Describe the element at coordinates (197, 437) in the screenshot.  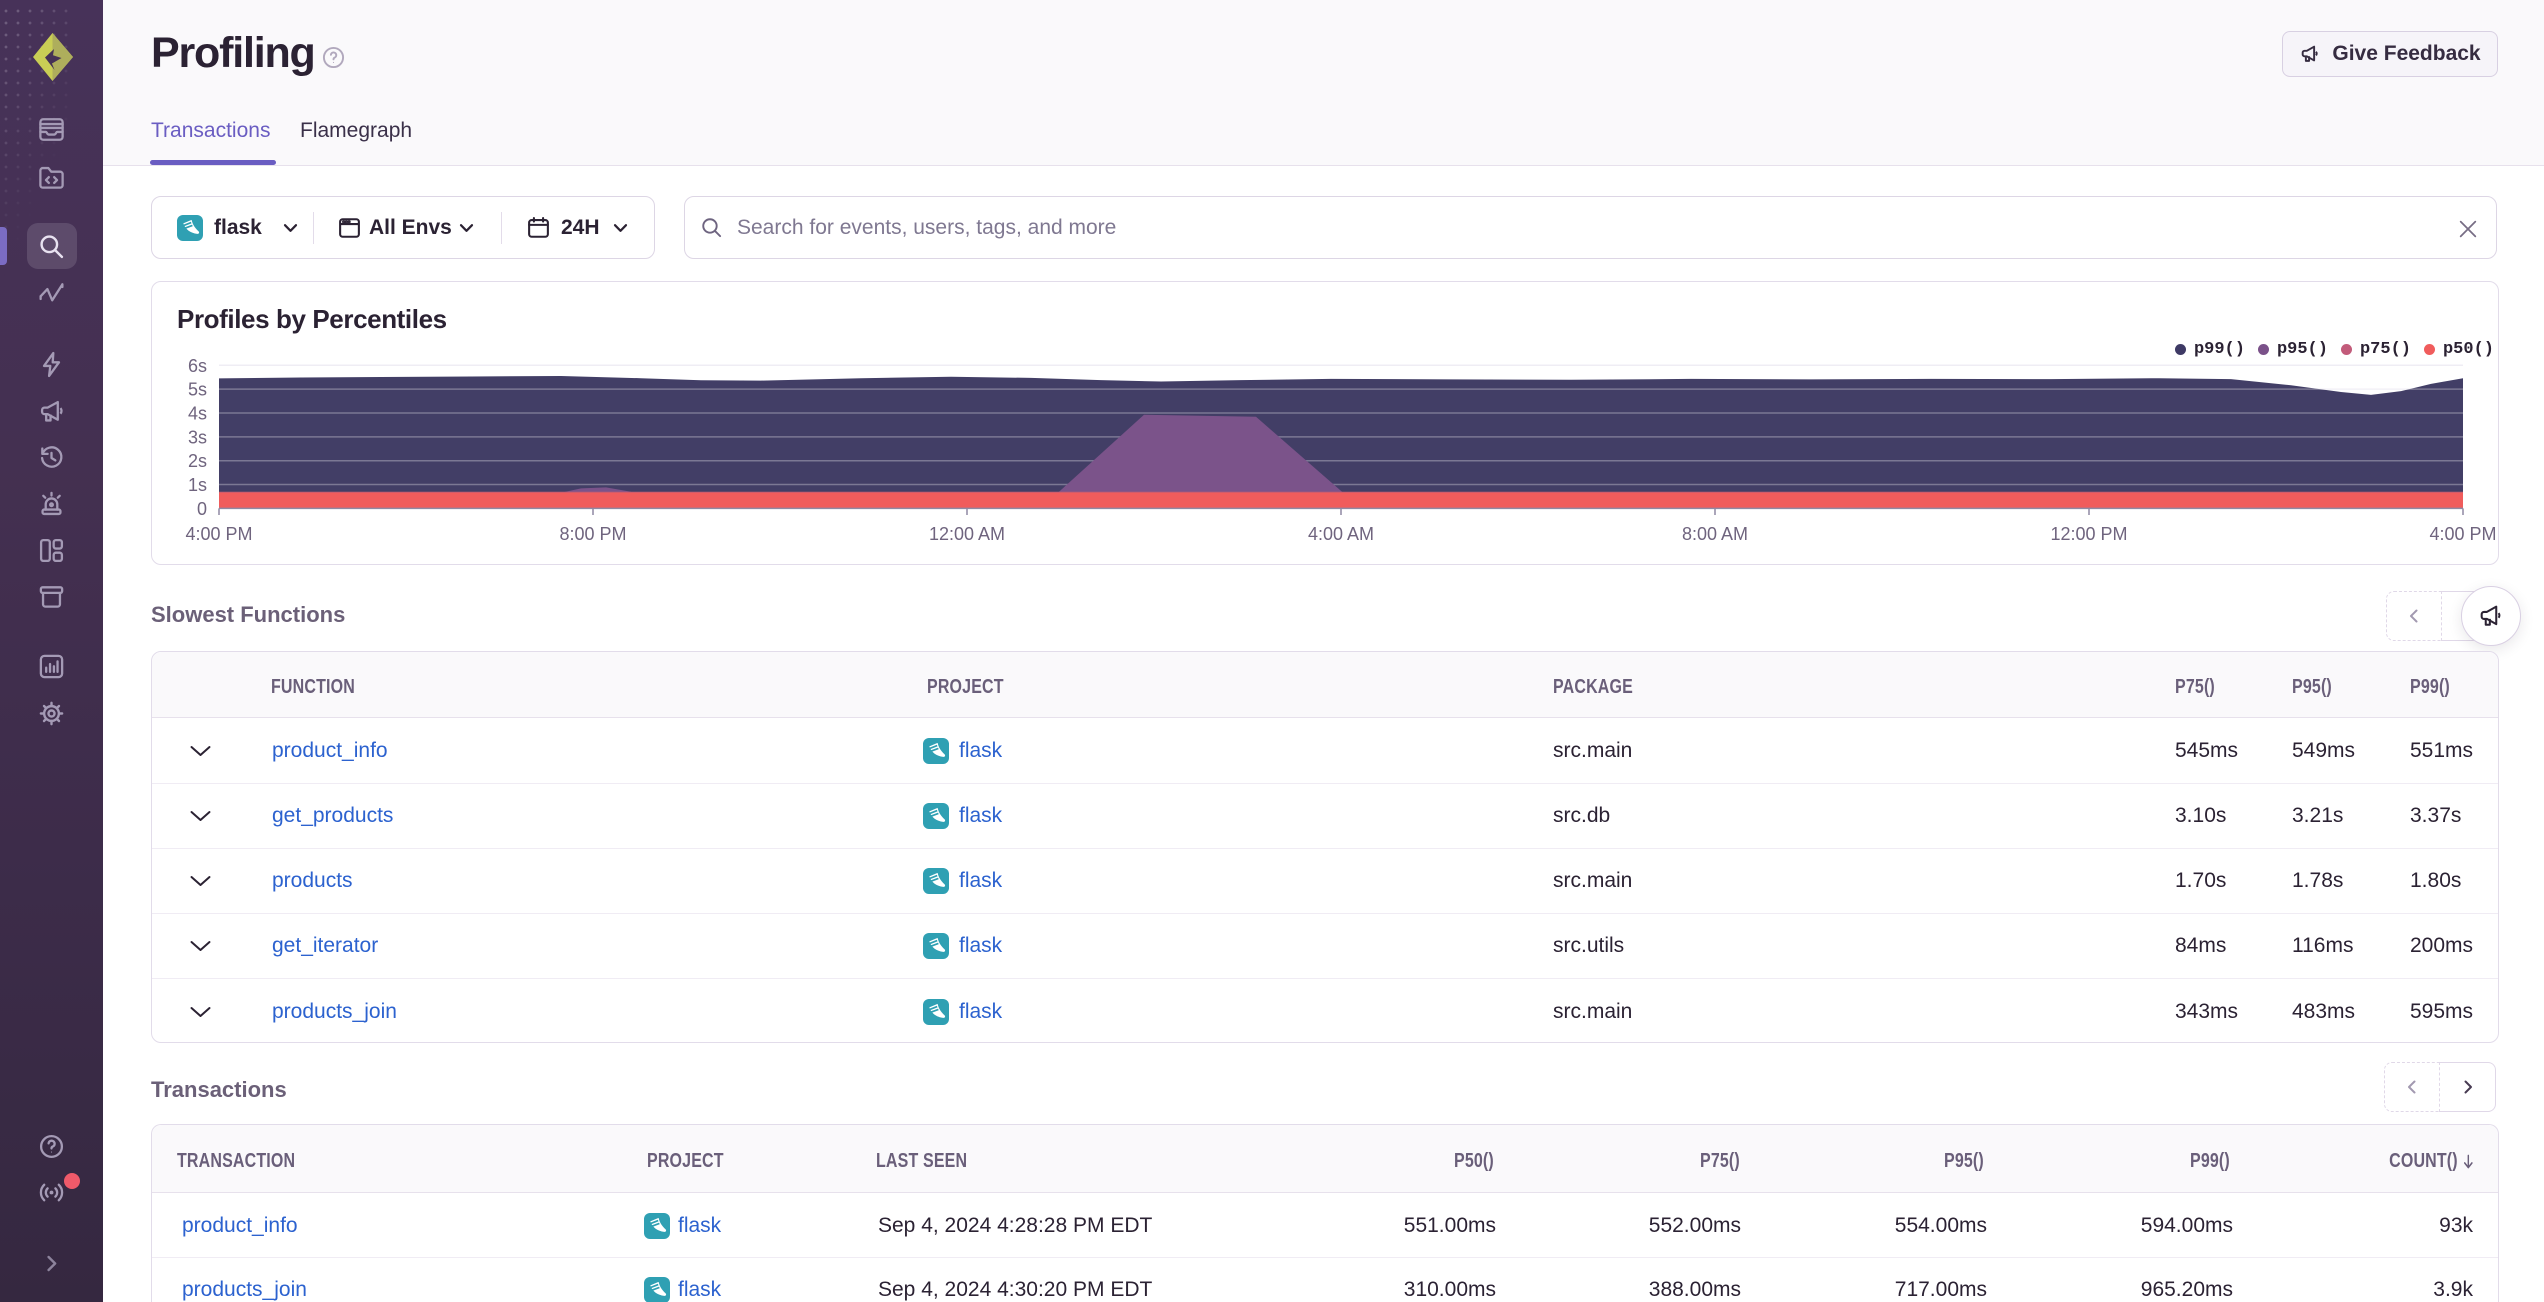
I see `svg-text: 3s` at that location.